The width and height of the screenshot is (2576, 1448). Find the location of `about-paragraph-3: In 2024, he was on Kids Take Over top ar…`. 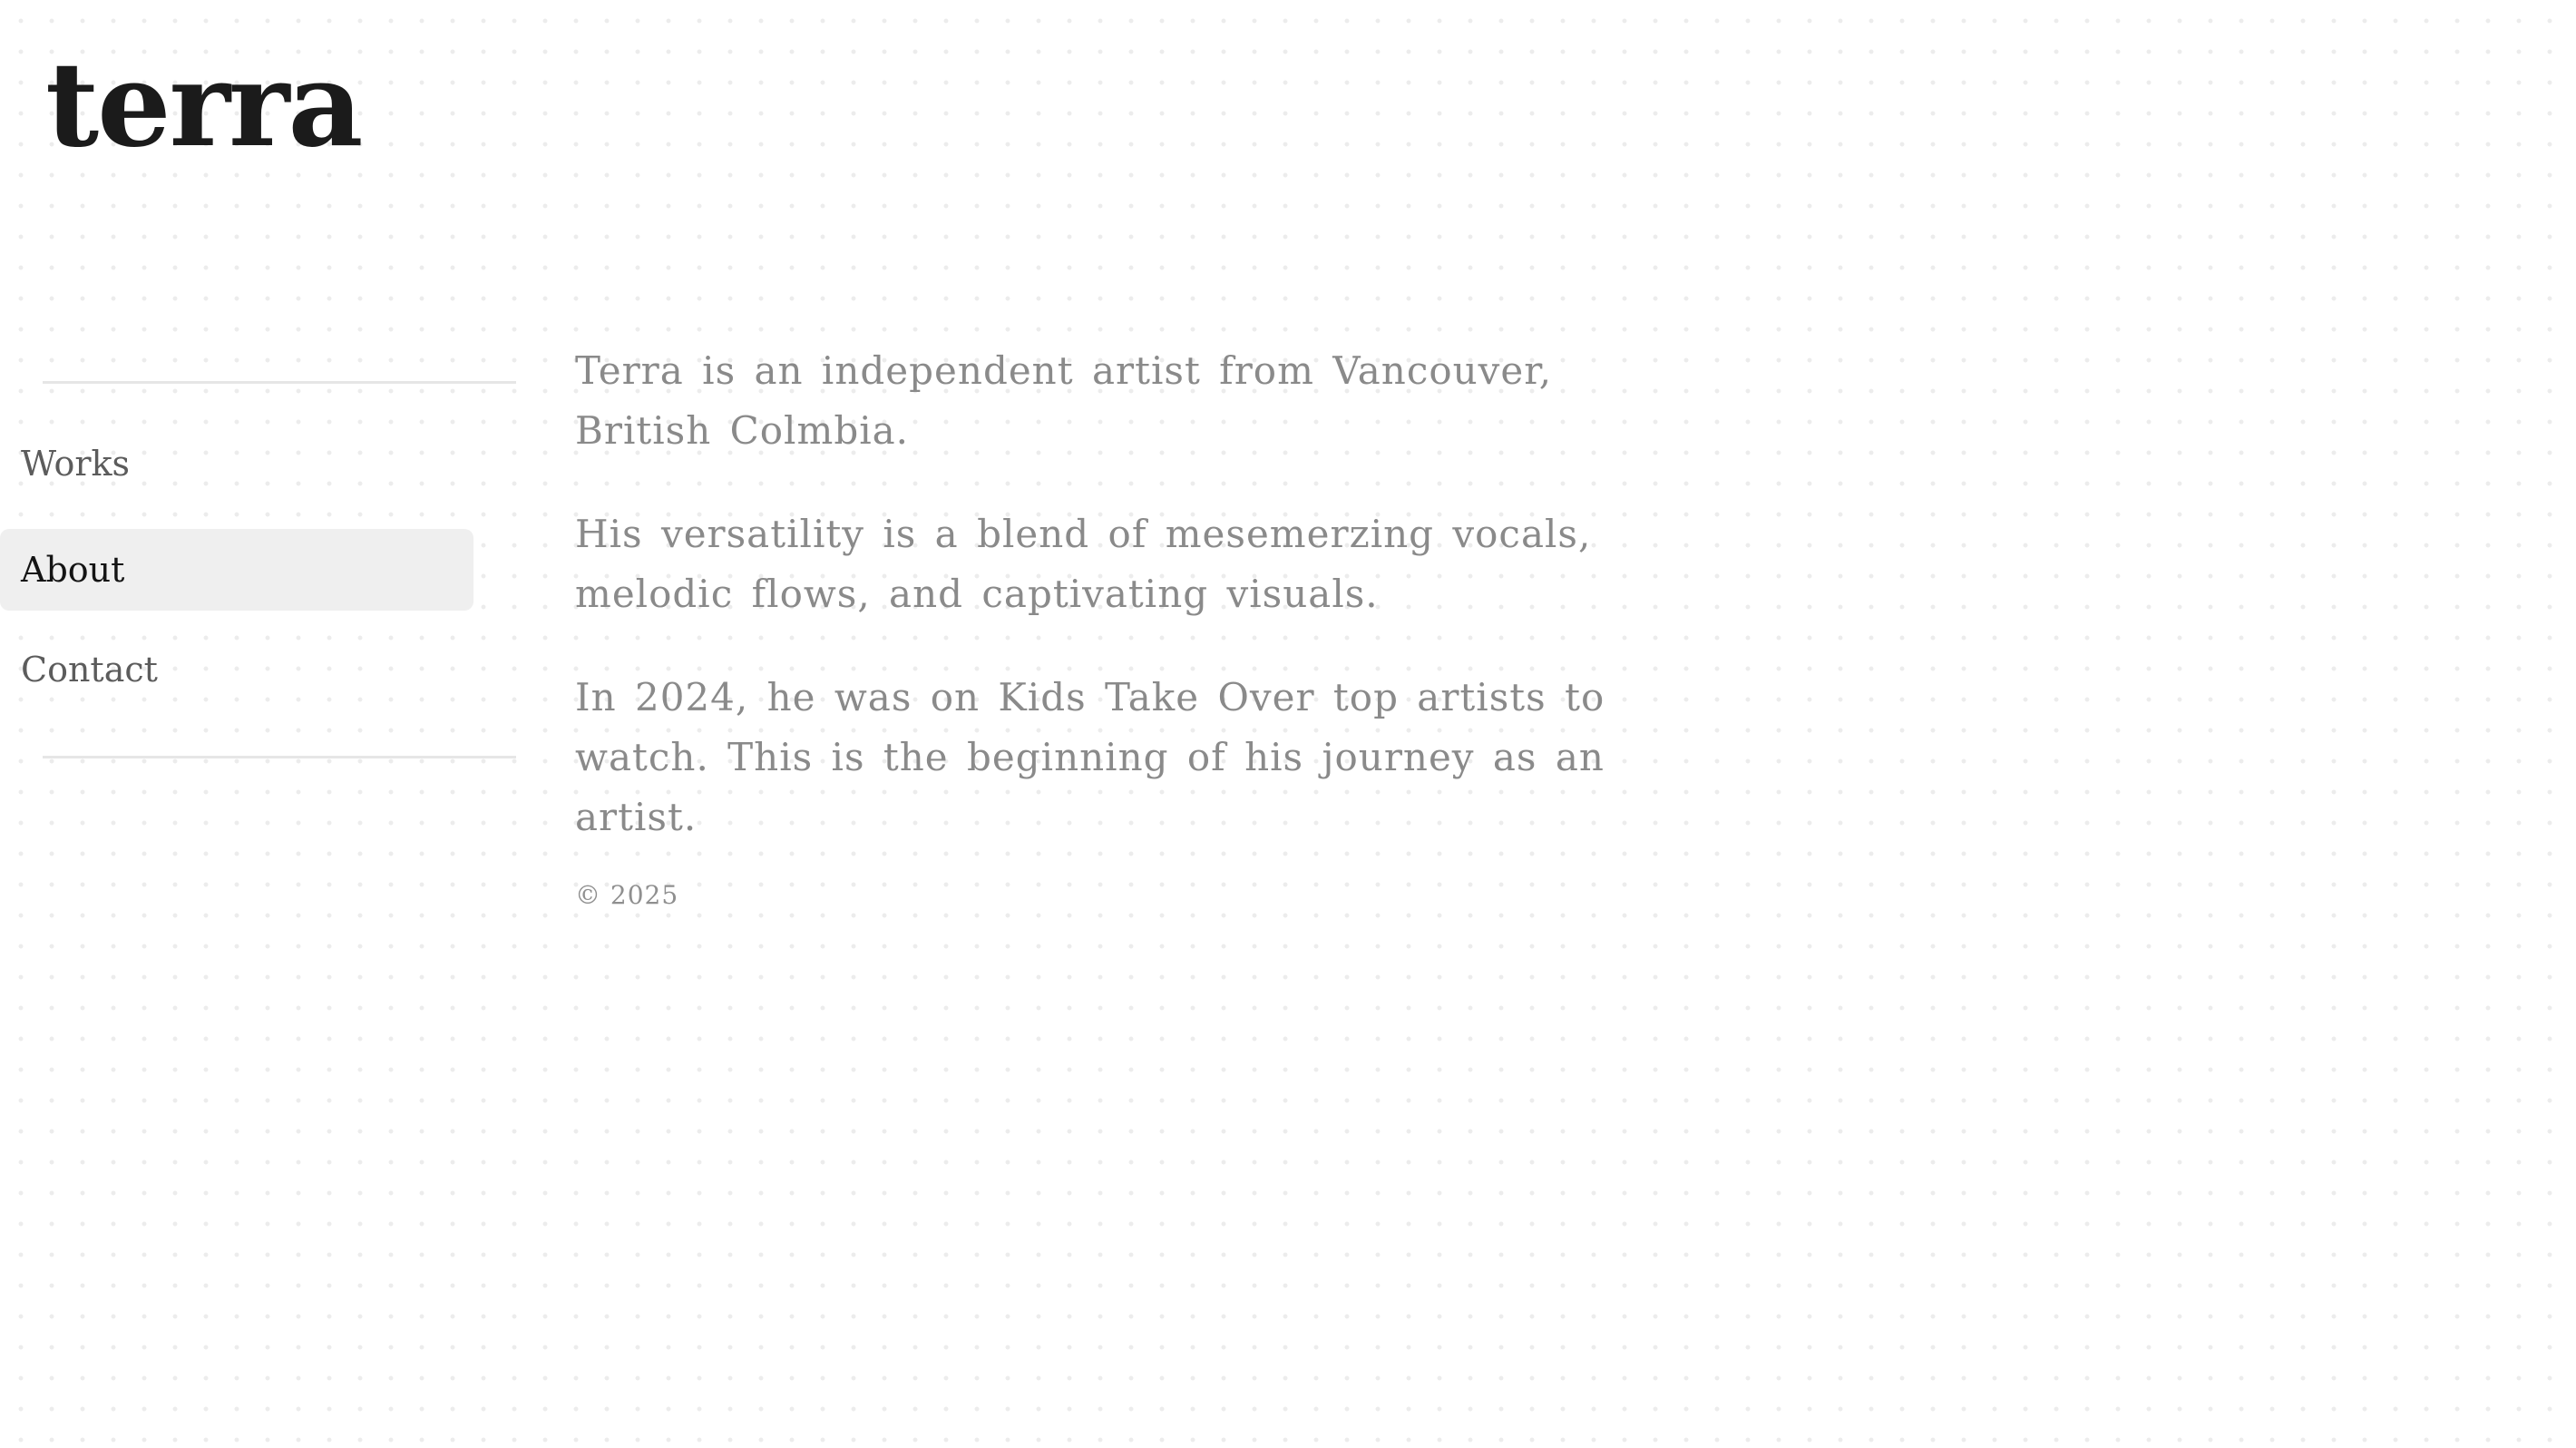

about-paragraph-3: In 2024, he was on Kids Take Over top ar… is located at coordinates (1090, 757).